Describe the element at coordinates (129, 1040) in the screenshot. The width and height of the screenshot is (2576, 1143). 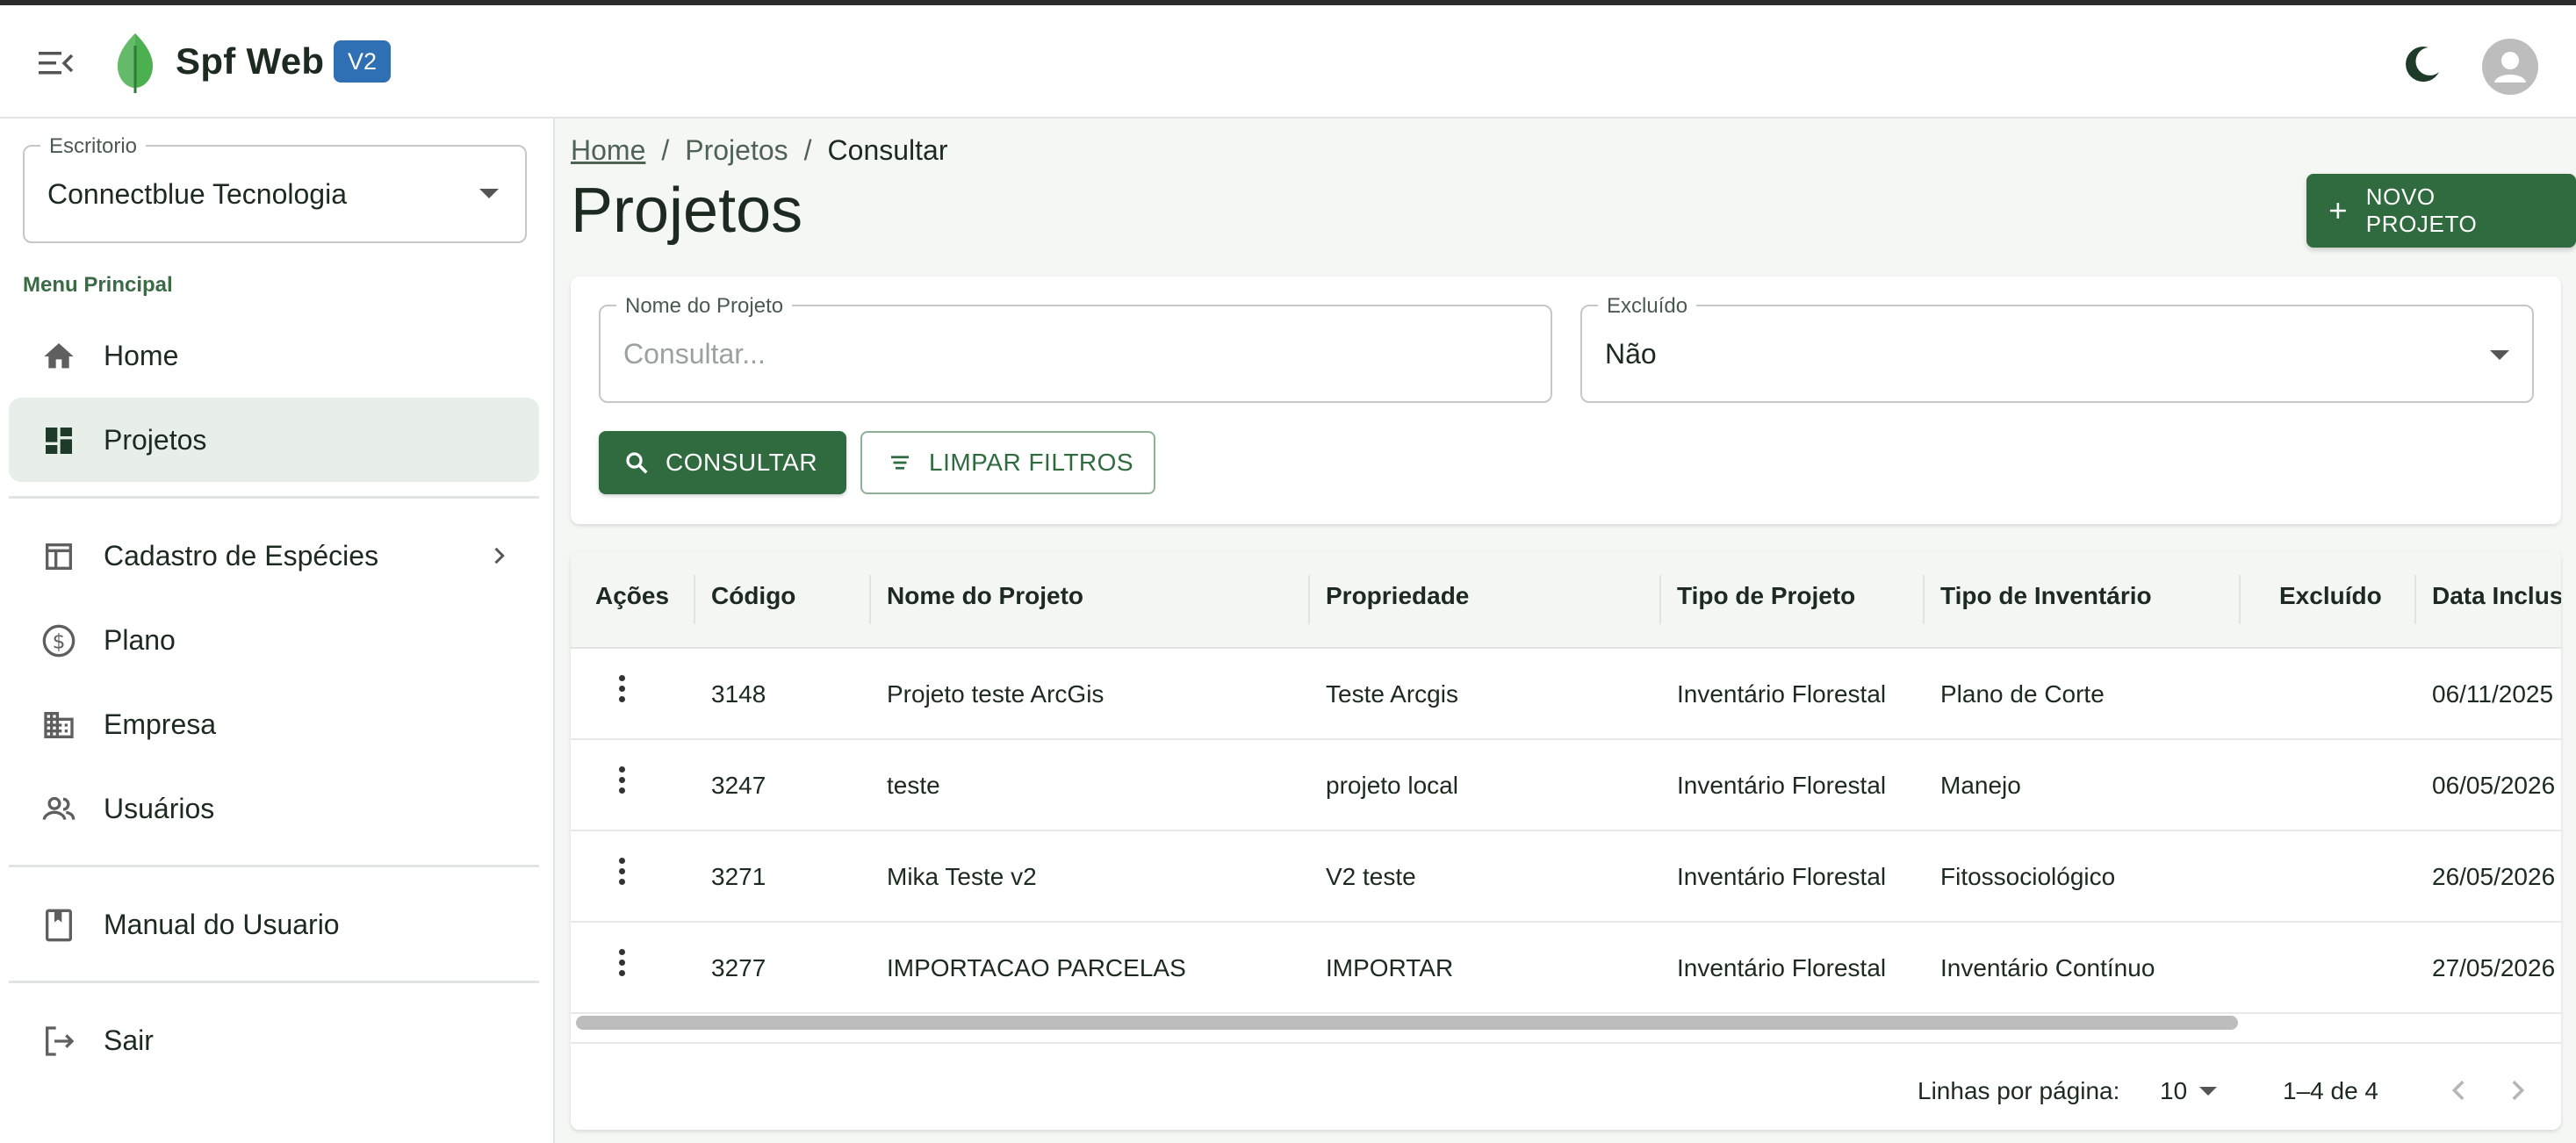
I see `sidebar-item-label: Sair` at that location.